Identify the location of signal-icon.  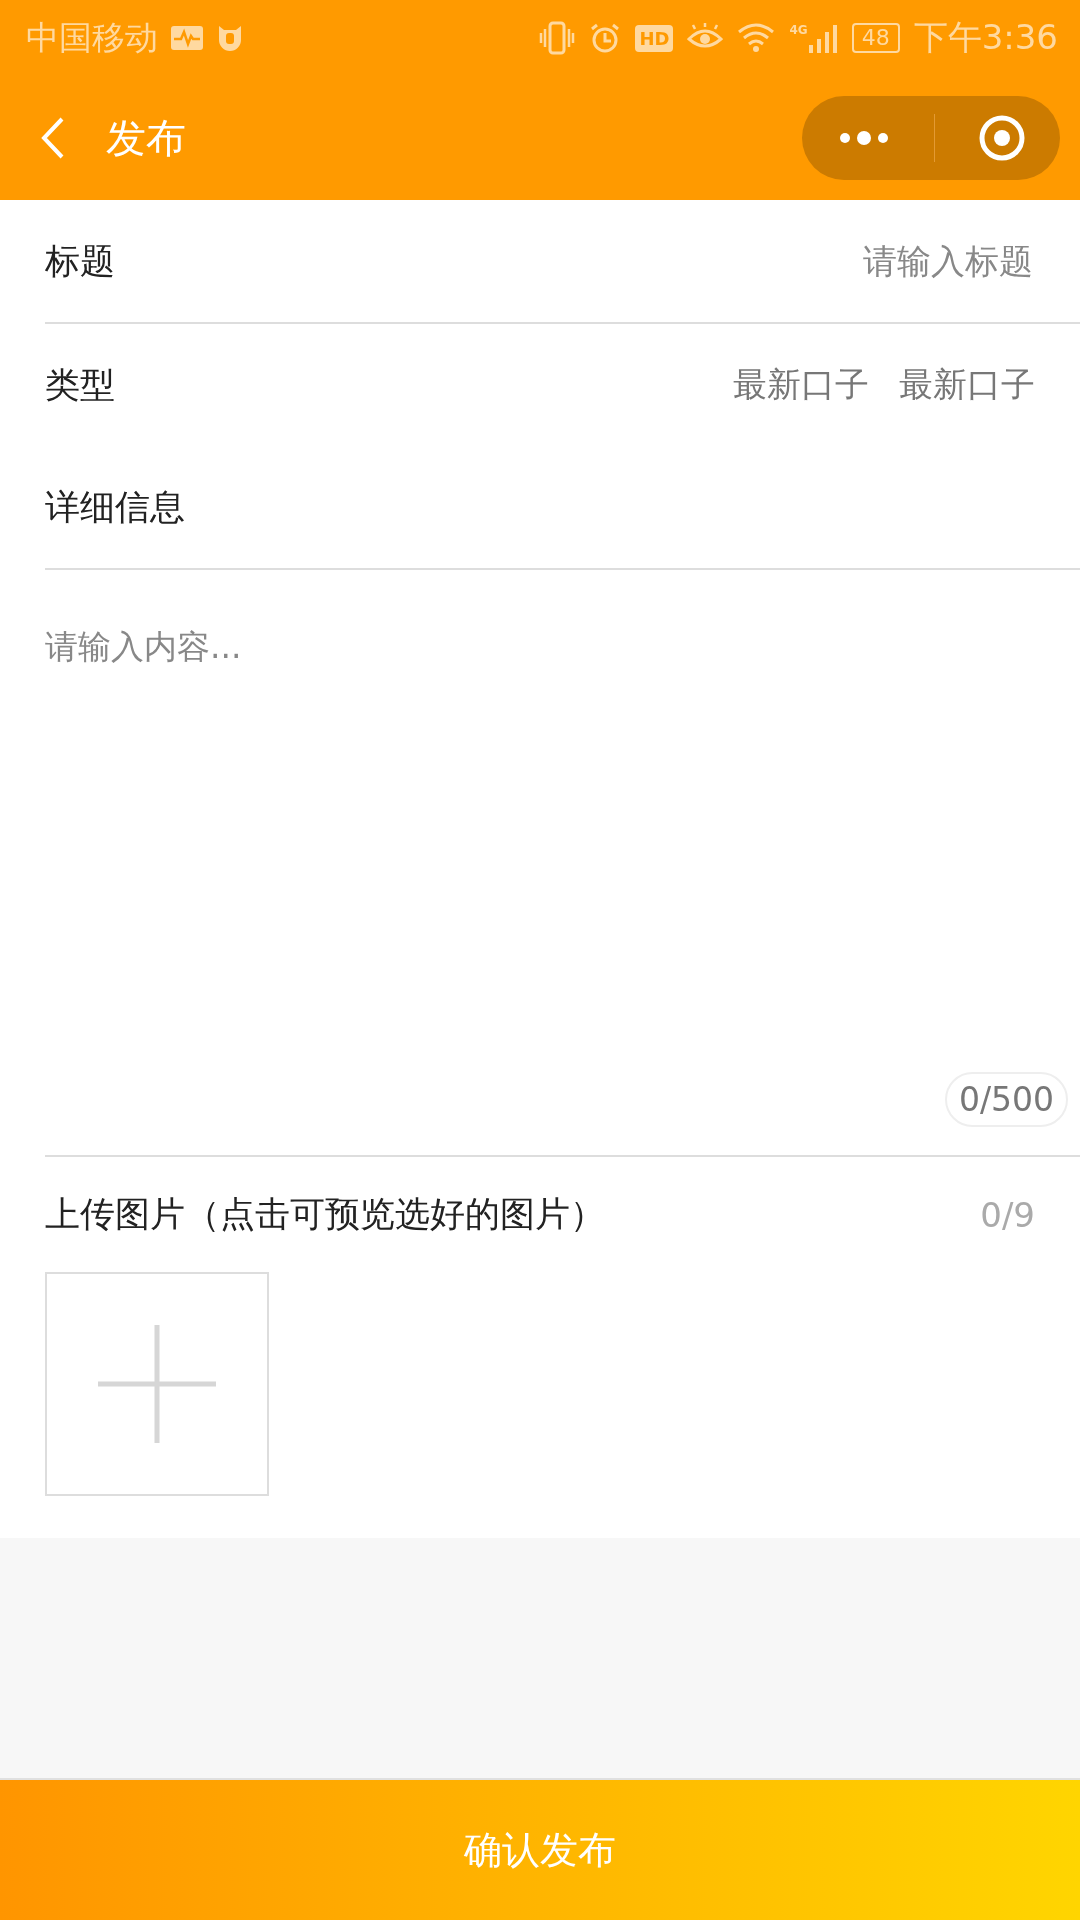
(822, 38).